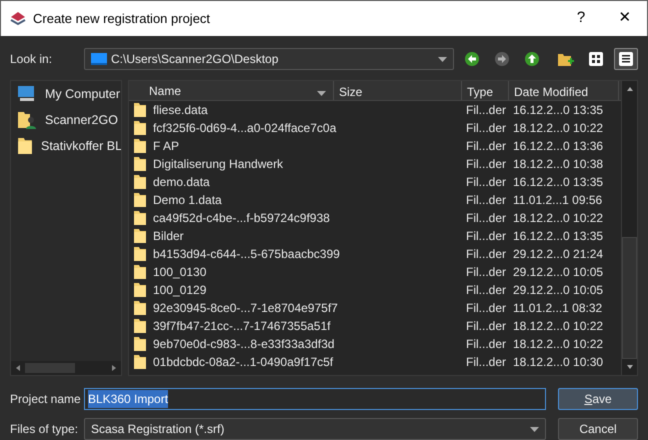 The width and height of the screenshot is (648, 440). Describe the element at coordinates (485, 90) in the screenshot. I see `column-header: Type` at that location.